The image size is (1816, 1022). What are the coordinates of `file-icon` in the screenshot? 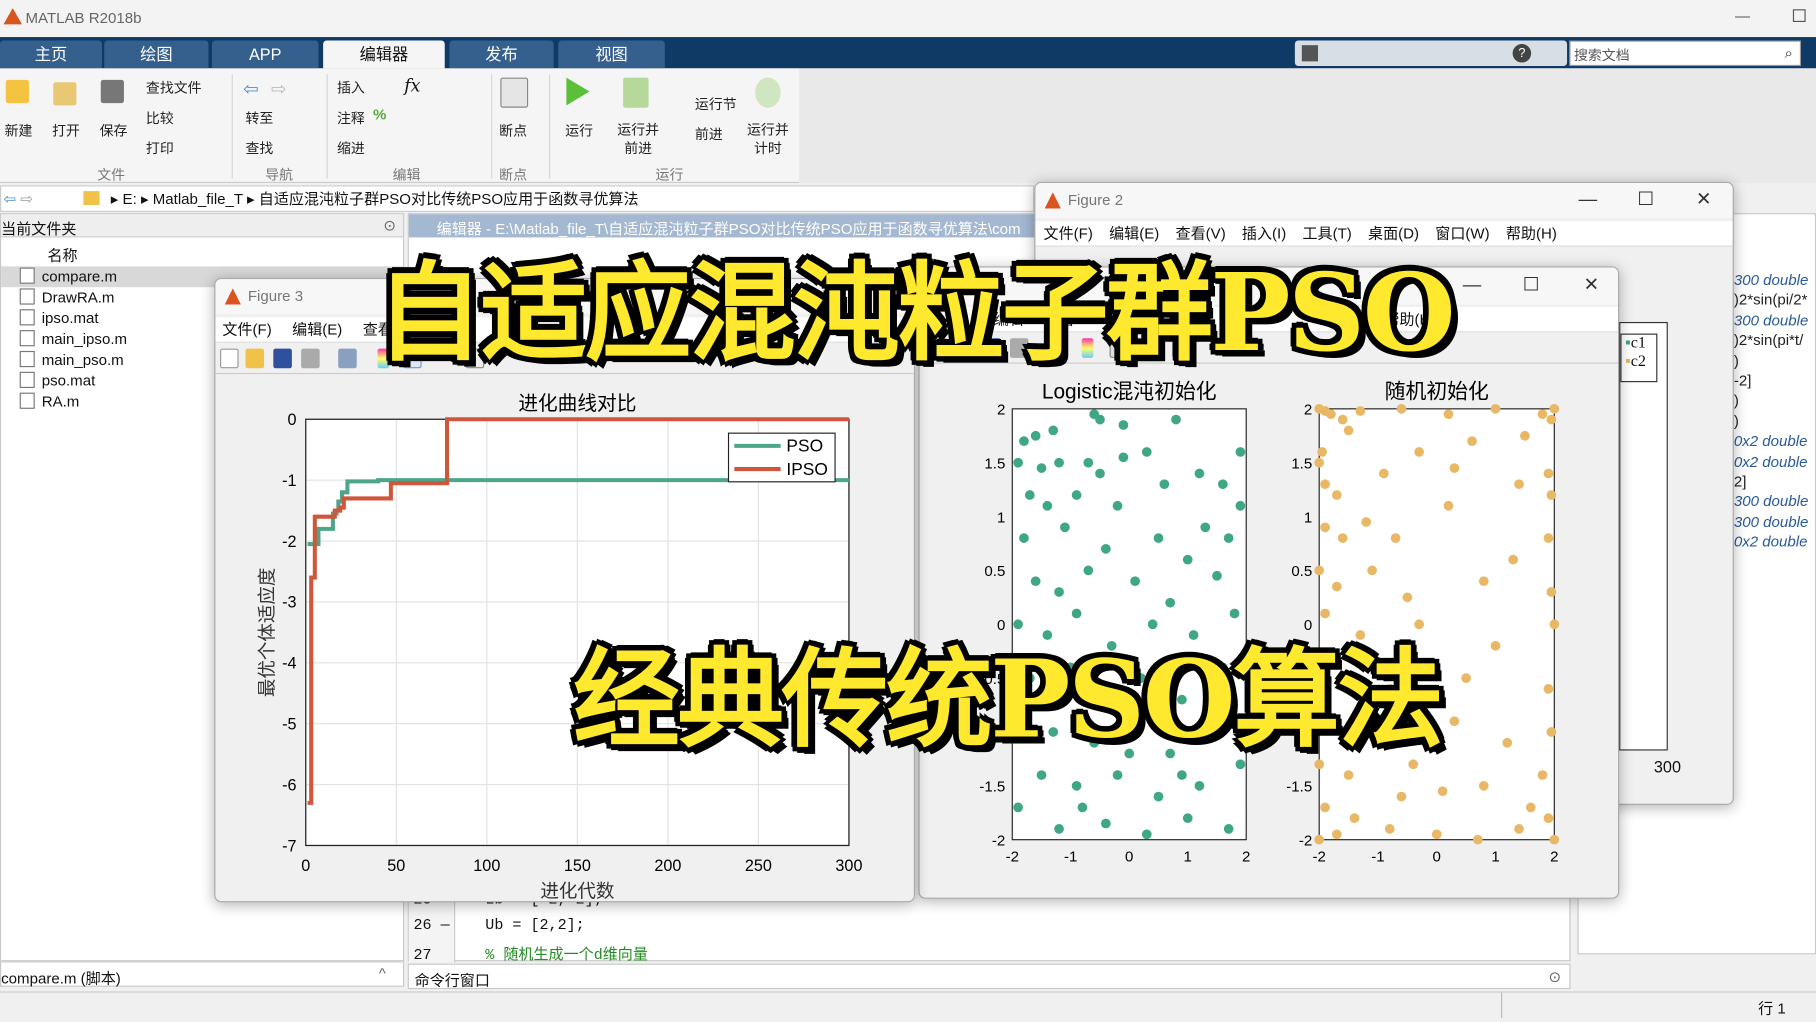 It's located at (27, 379).